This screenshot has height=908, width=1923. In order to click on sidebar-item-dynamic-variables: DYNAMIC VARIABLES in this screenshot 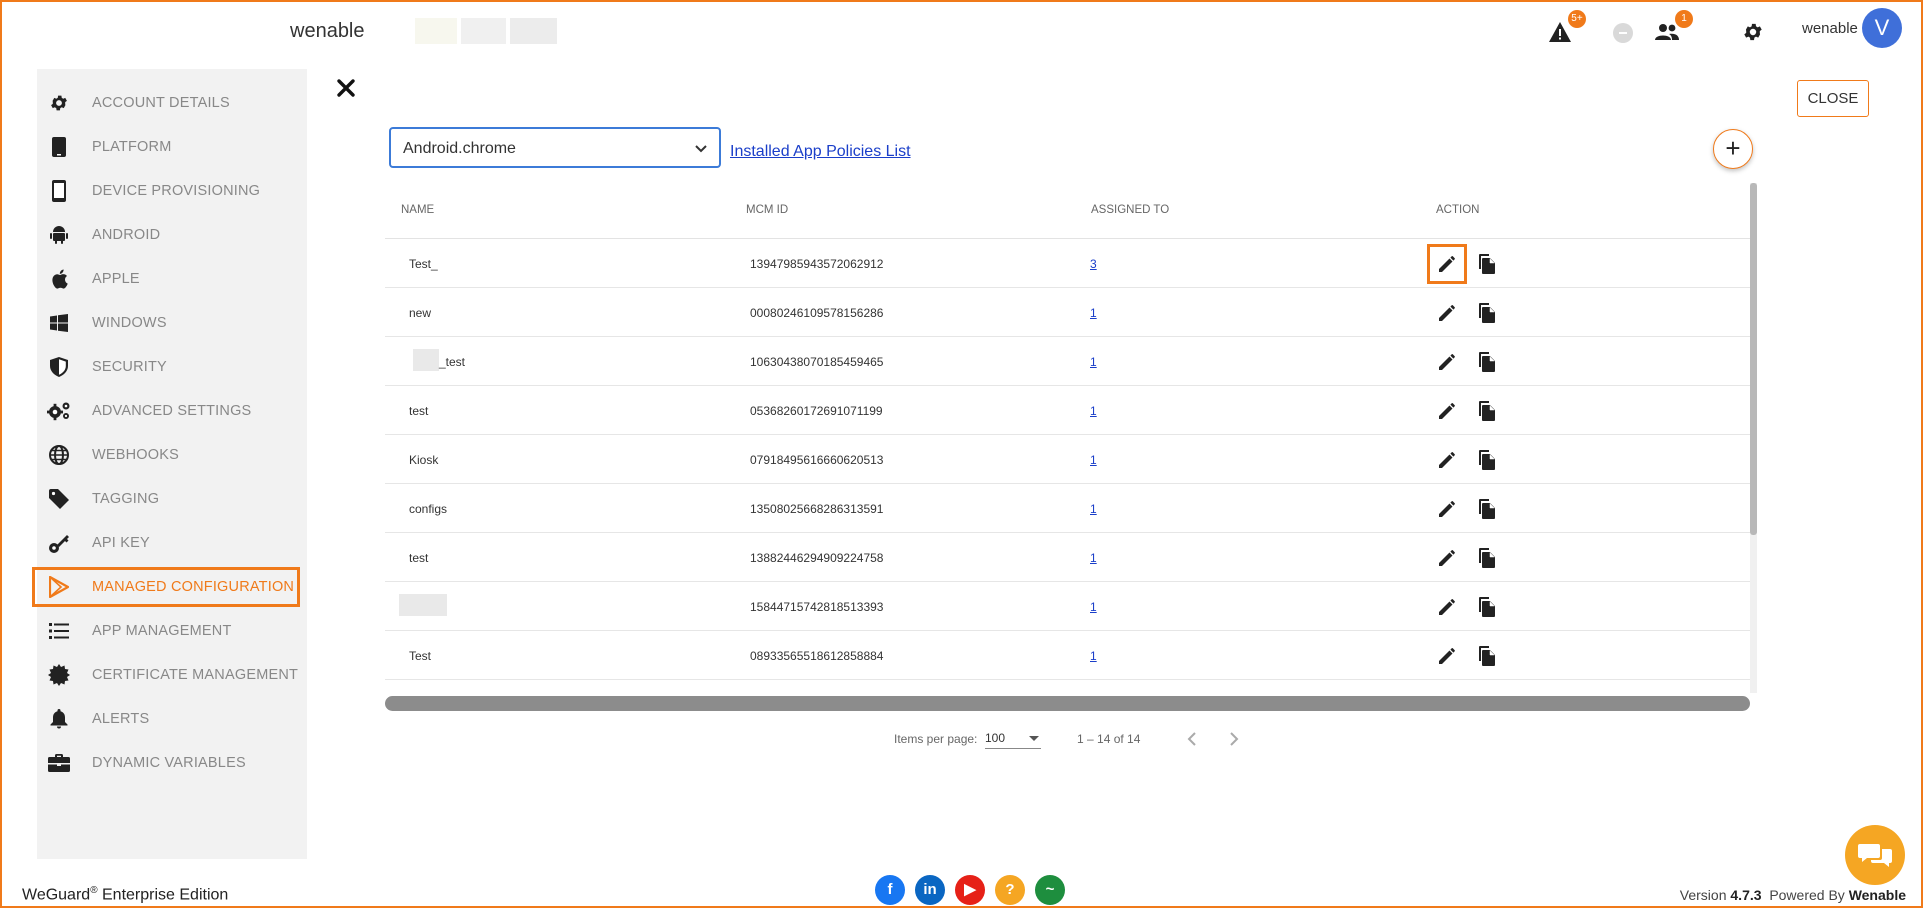, I will do `click(172, 763)`.